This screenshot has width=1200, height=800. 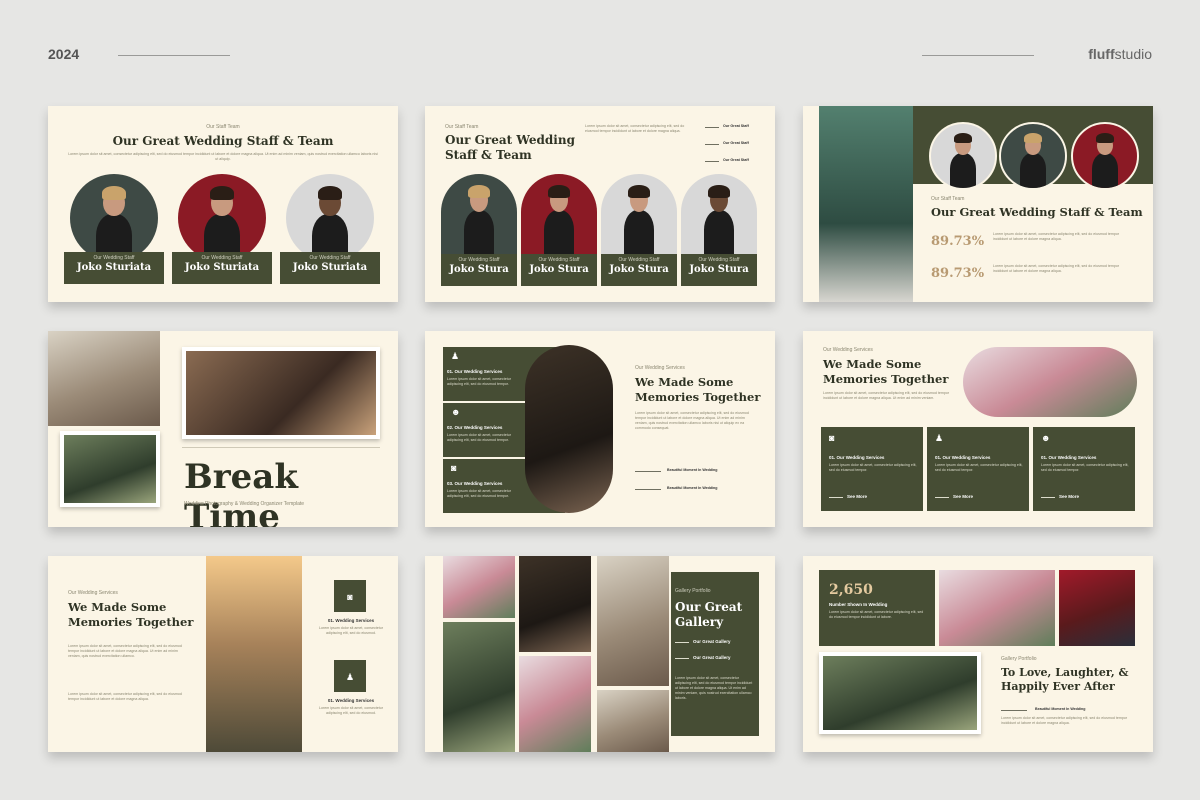 What do you see at coordinates (709, 614) in the screenshot?
I see `slide-title: Our Great Gallery` at bounding box center [709, 614].